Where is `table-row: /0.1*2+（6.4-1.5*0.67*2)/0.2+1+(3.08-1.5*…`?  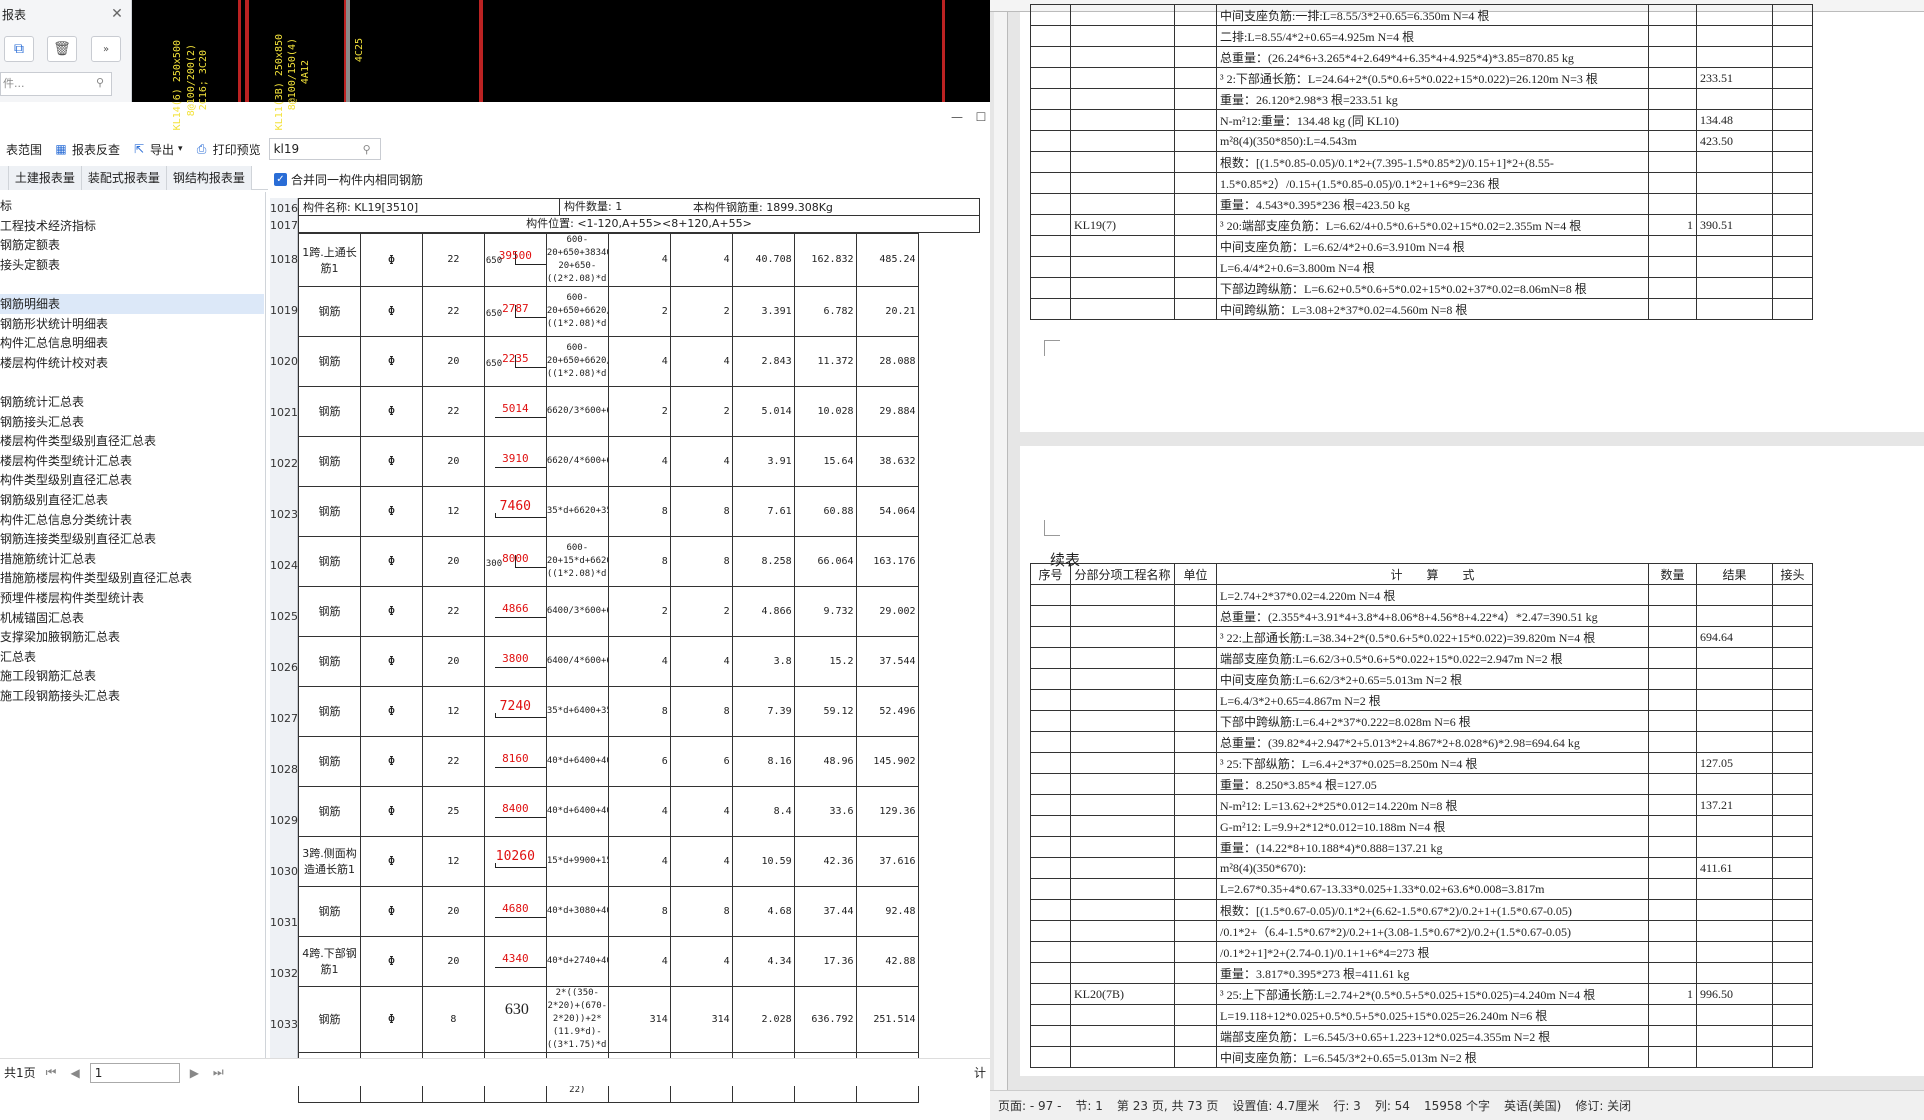 table-row: /0.1*2+（6.4-1.5*0.67*2)/0.2+1+(3.08-1.5*… is located at coordinates (1421, 931).